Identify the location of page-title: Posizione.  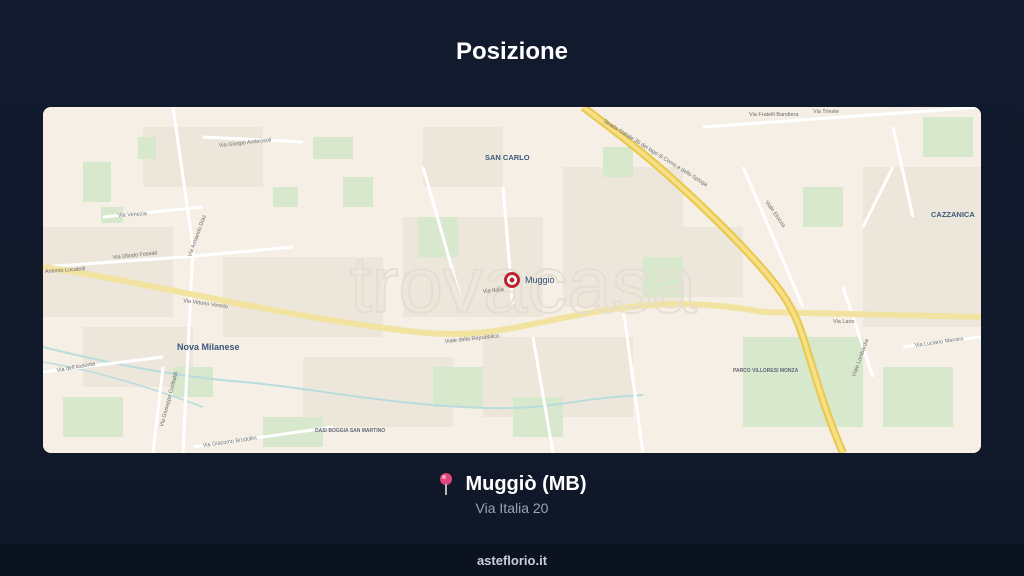
(512, 51).